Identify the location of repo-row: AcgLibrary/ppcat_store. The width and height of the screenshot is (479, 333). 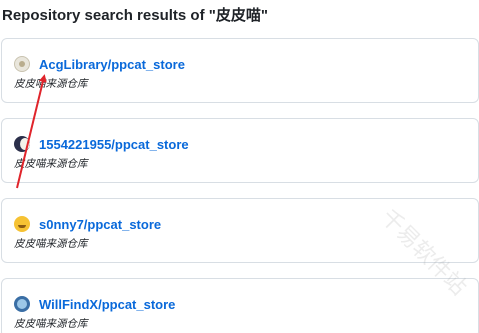
(99, 64).